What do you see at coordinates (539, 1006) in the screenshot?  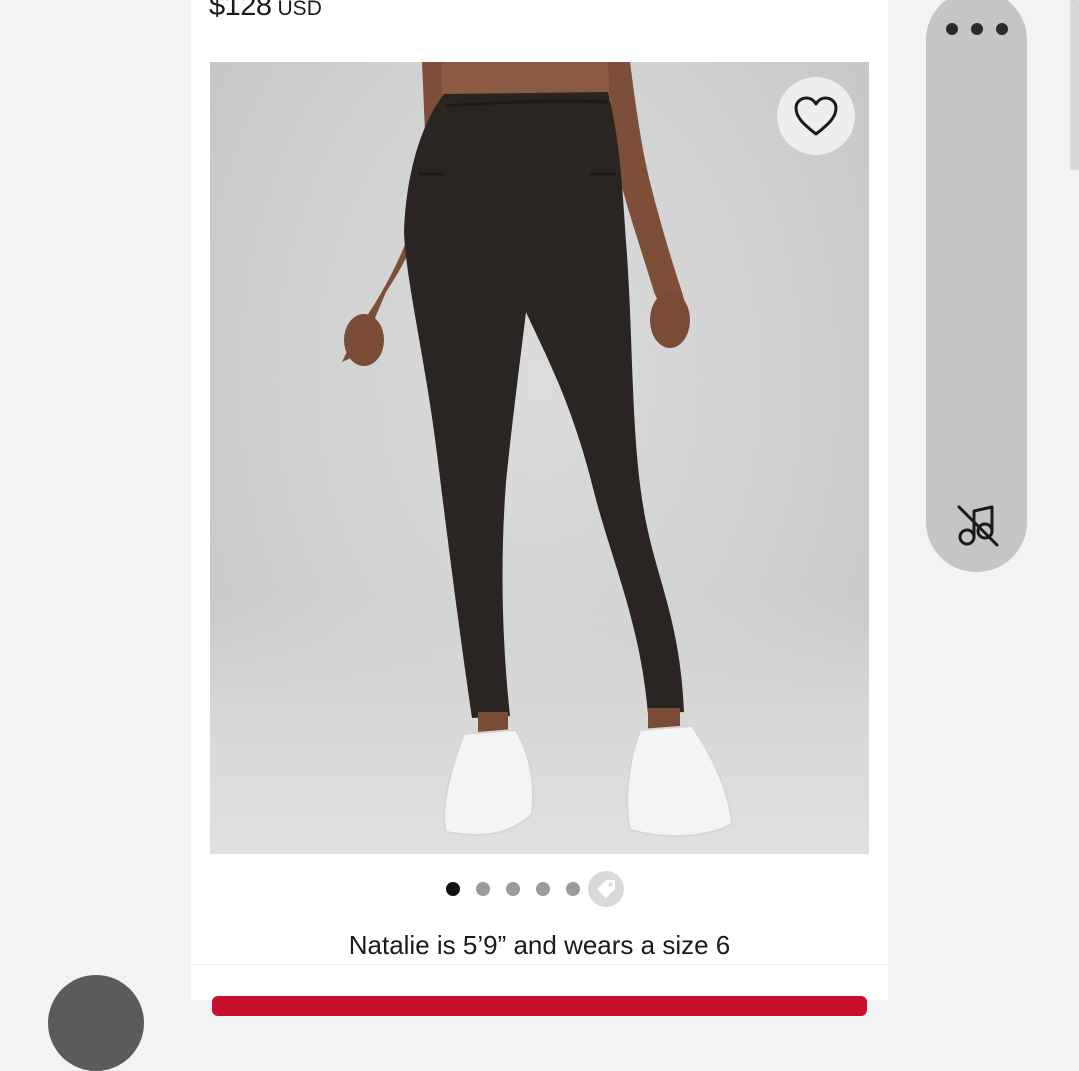 I see `add-to-bag-button` at bounding box center [539, 1006].